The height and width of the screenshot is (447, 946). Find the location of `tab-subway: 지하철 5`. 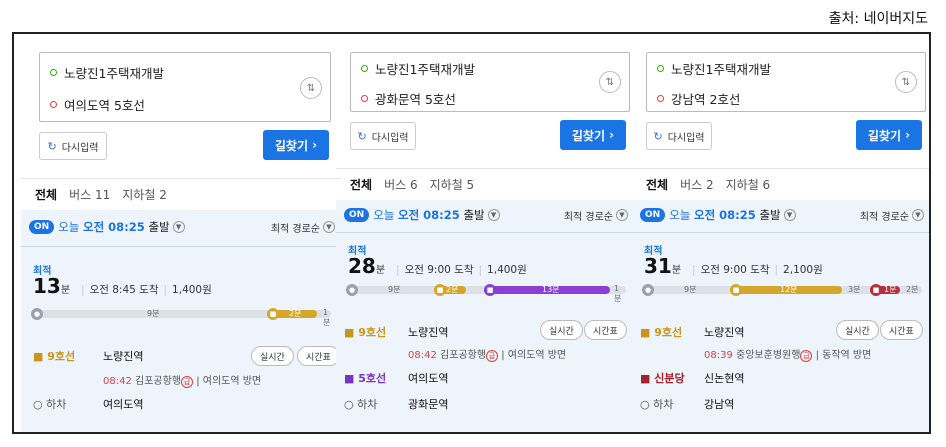

tab-subway: 지하철 5 is located at coordinates (452, 184).